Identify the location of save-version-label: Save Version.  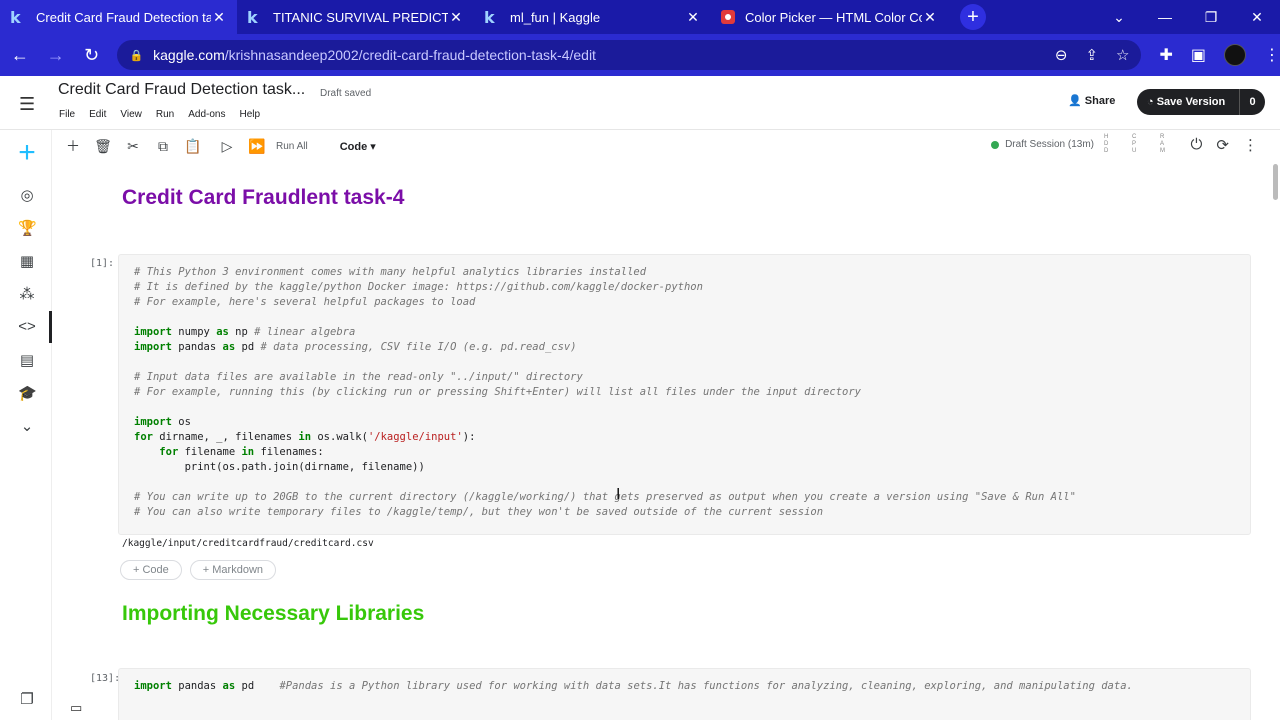
(1191, 102).